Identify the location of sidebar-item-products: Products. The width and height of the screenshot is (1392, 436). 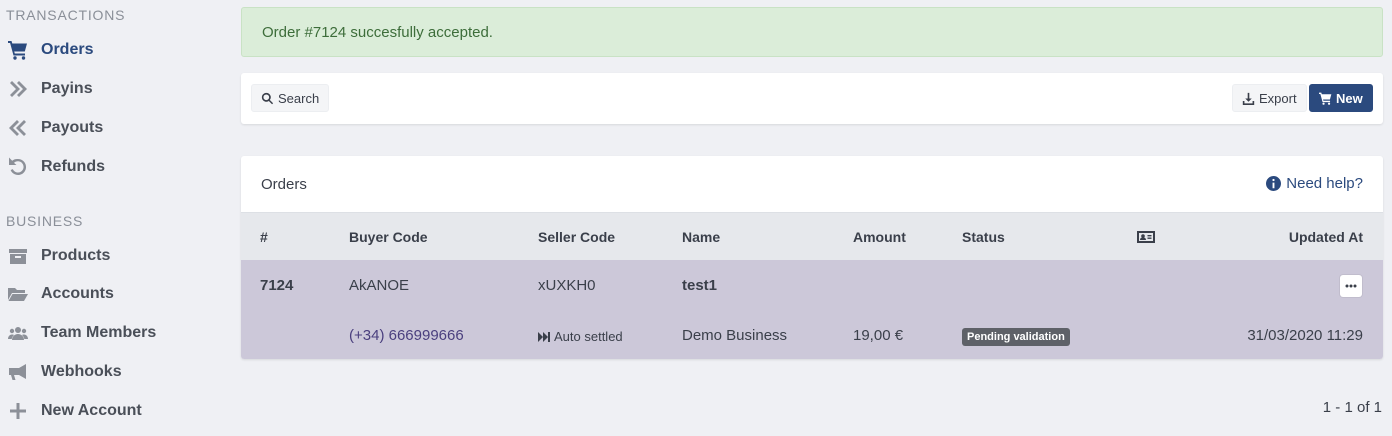
(58, 256).